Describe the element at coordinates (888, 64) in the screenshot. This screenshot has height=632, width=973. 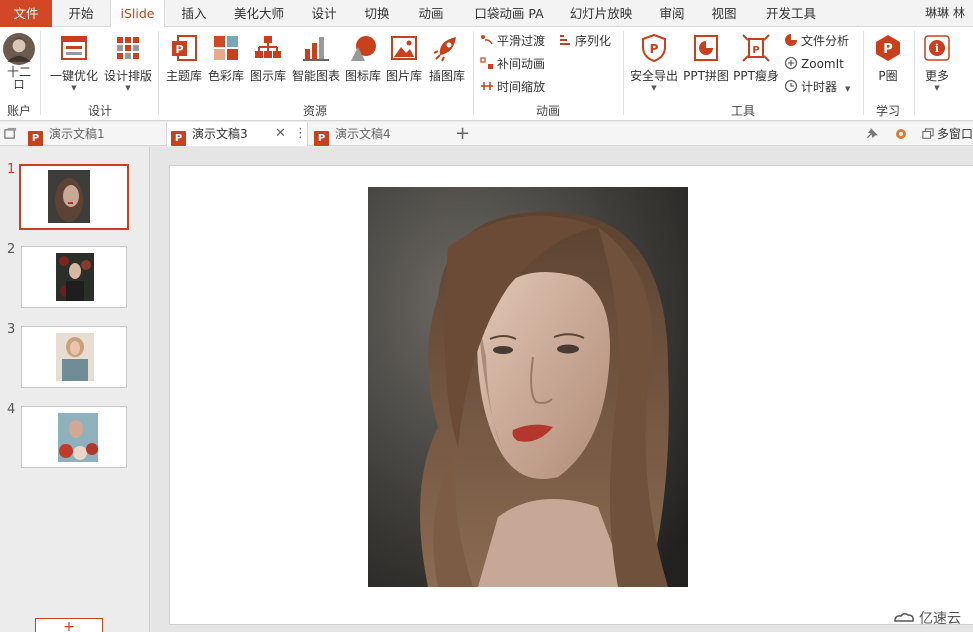
I see `p-circle-button: P P圈` at that location.